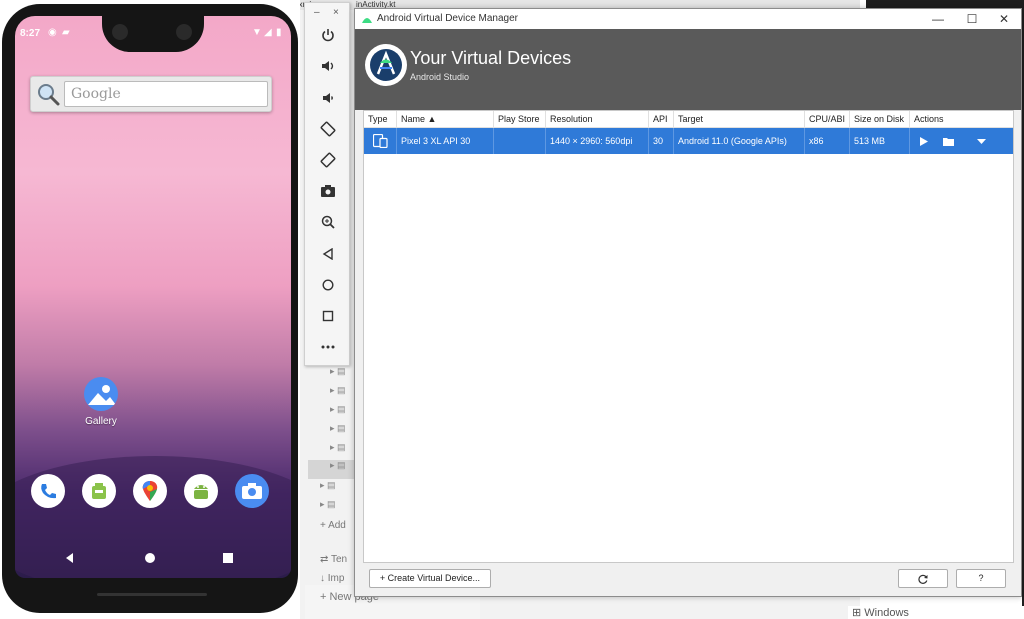 This screenshot has height=619, width=1024. Describe the element at coordinates (30, 33) in the screenshot. I see `status-time: 8:27` at that location.